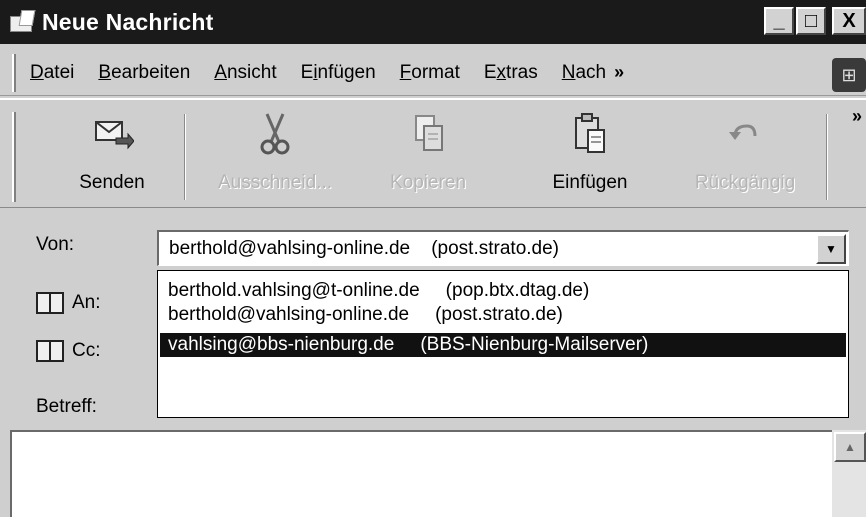  Describe the element at coordinates (779, 21) in the screenshot. I see `minimize-button: _` at that location.